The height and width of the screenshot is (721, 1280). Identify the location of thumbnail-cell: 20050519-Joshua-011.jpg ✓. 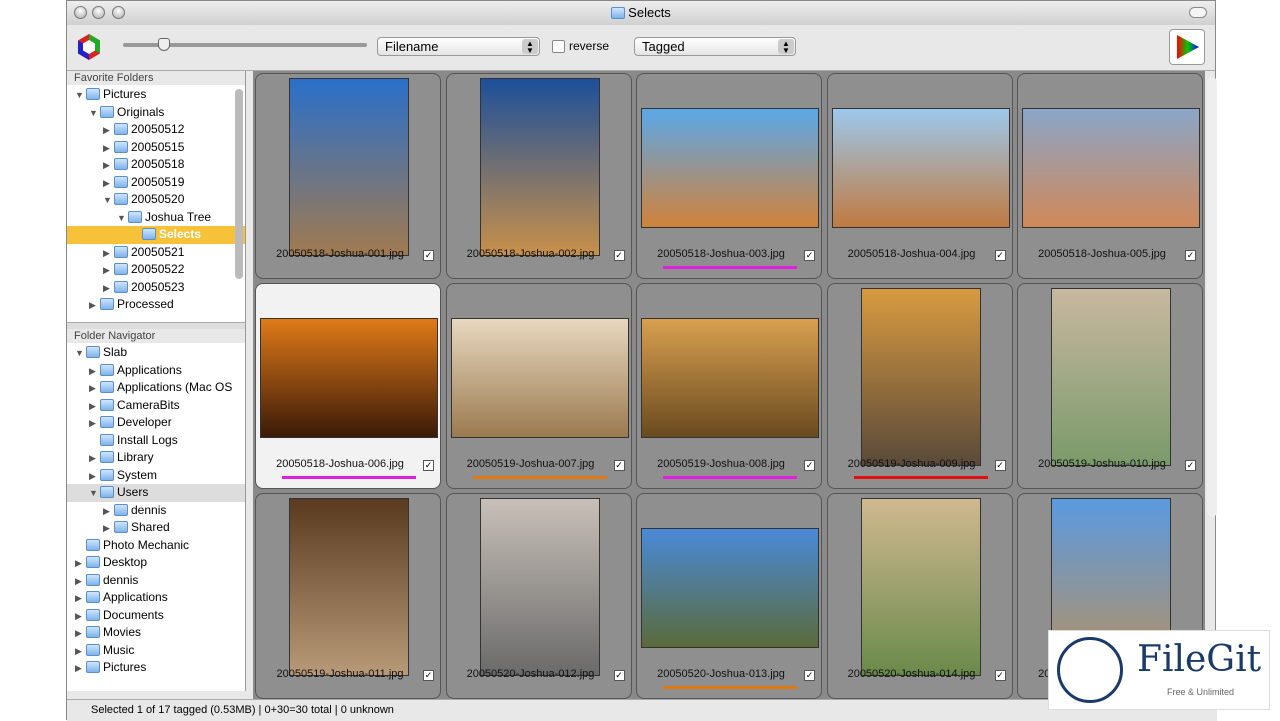
(348, 596).